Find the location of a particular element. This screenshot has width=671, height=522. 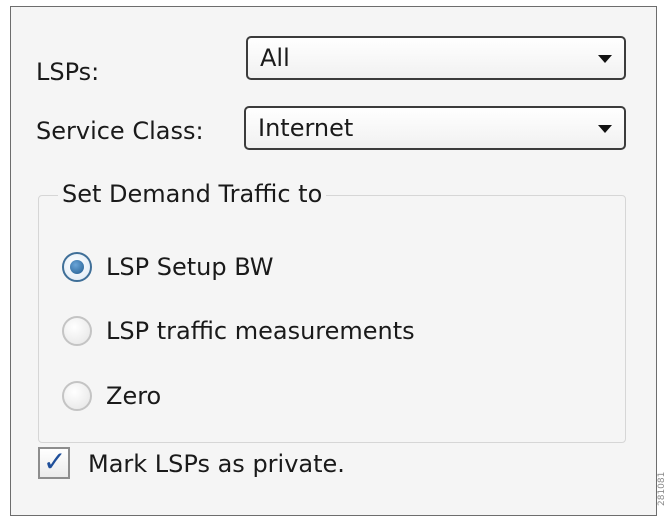

figure-id-text: 281081 is located at coordinates (662, 488).